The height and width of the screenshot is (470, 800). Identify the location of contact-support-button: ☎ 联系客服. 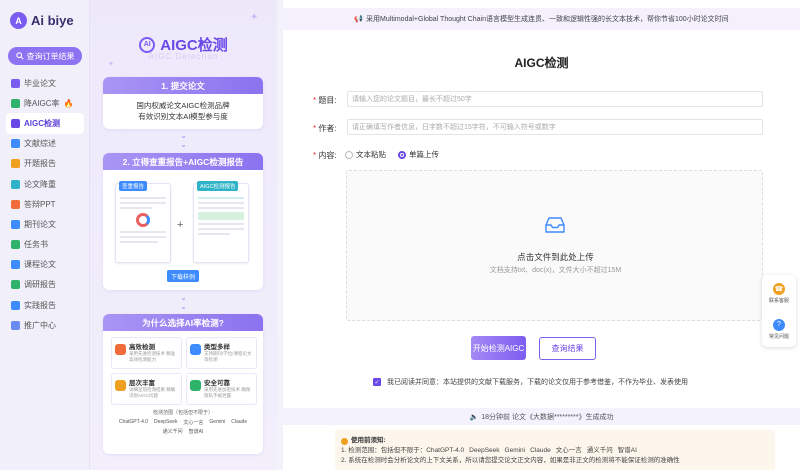
(779, 293).